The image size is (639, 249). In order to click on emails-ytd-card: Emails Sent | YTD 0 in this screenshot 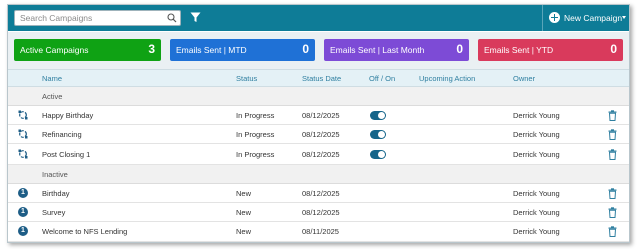, I will do `click(550, 50)`.